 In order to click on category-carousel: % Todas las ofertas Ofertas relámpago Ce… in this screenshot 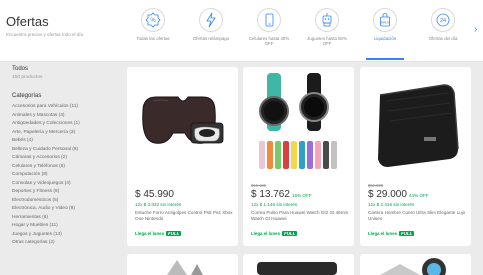, I will do `click(301, 32)`.